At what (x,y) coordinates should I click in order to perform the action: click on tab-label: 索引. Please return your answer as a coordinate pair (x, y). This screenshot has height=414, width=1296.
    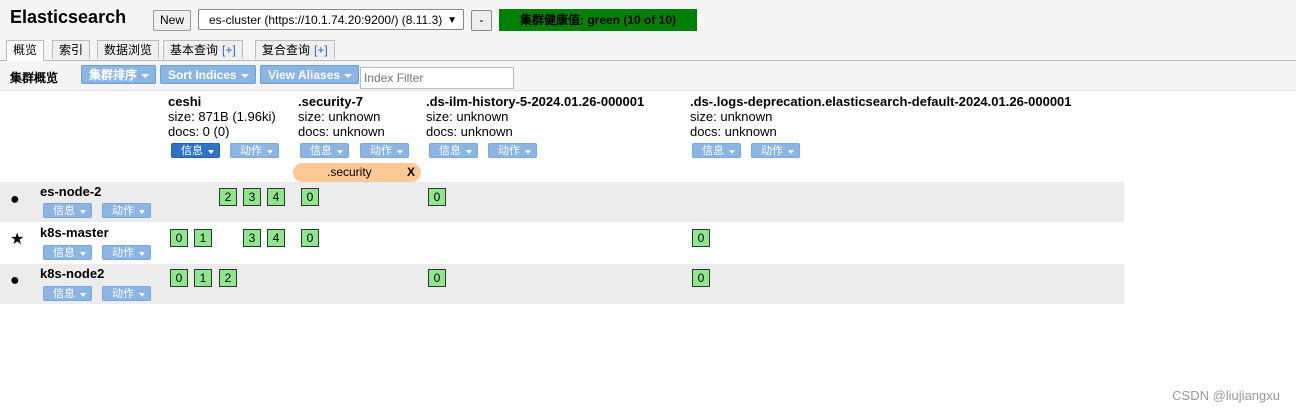
    Looking at the image, I should click on (71, 50).